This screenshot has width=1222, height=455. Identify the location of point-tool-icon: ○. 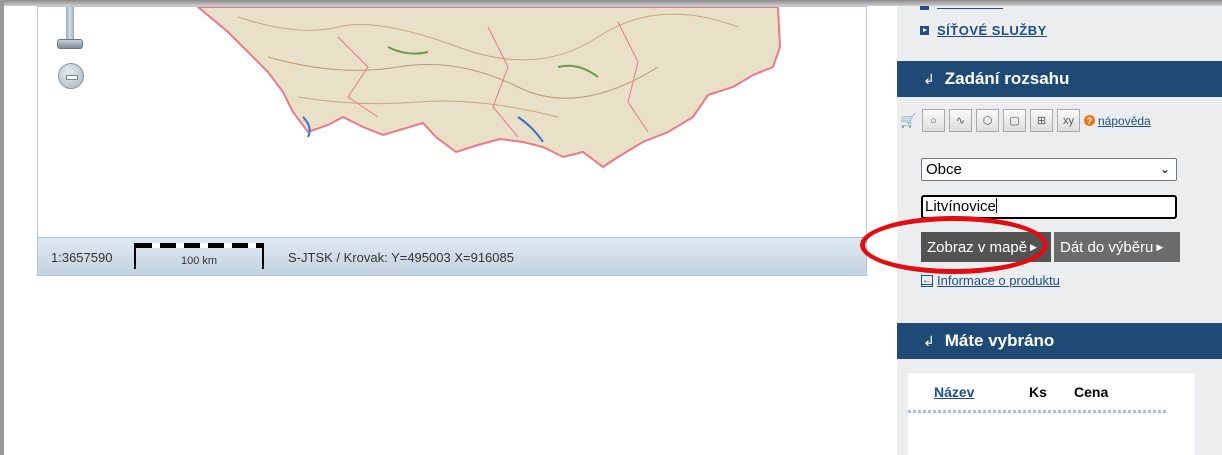
(933, 120).